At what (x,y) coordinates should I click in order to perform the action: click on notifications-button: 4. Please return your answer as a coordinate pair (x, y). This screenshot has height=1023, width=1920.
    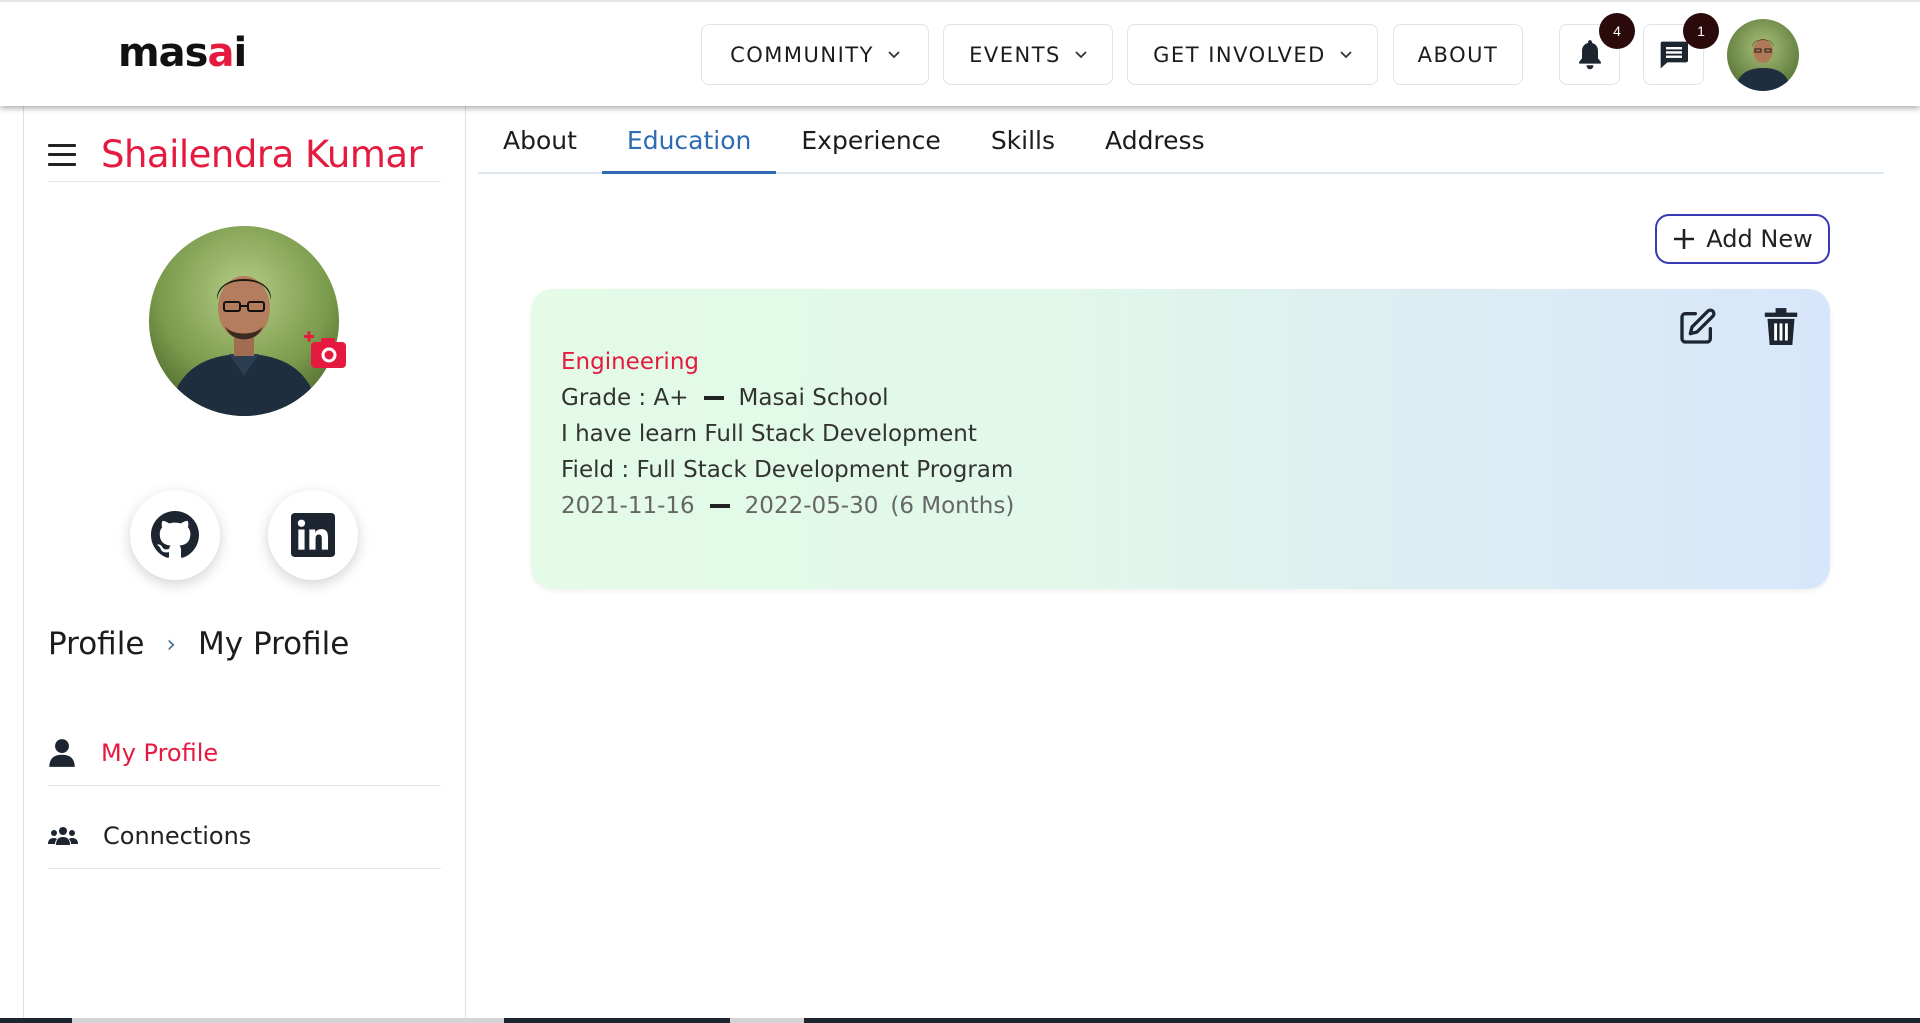
    Looking at the image, I should click on (1597, 49).